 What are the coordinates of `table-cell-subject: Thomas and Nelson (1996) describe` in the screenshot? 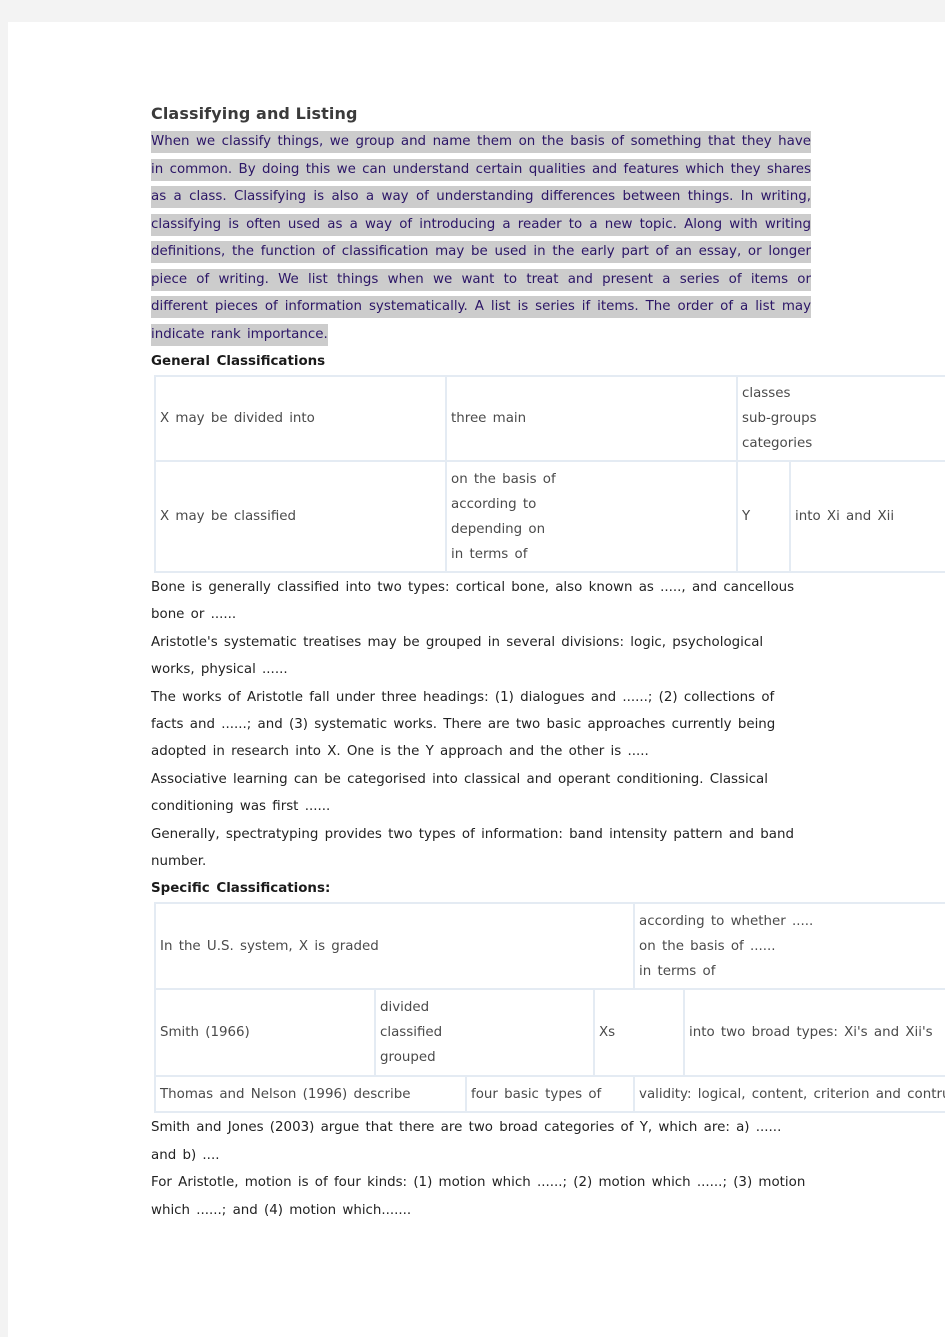 It's located at (310, 1094).